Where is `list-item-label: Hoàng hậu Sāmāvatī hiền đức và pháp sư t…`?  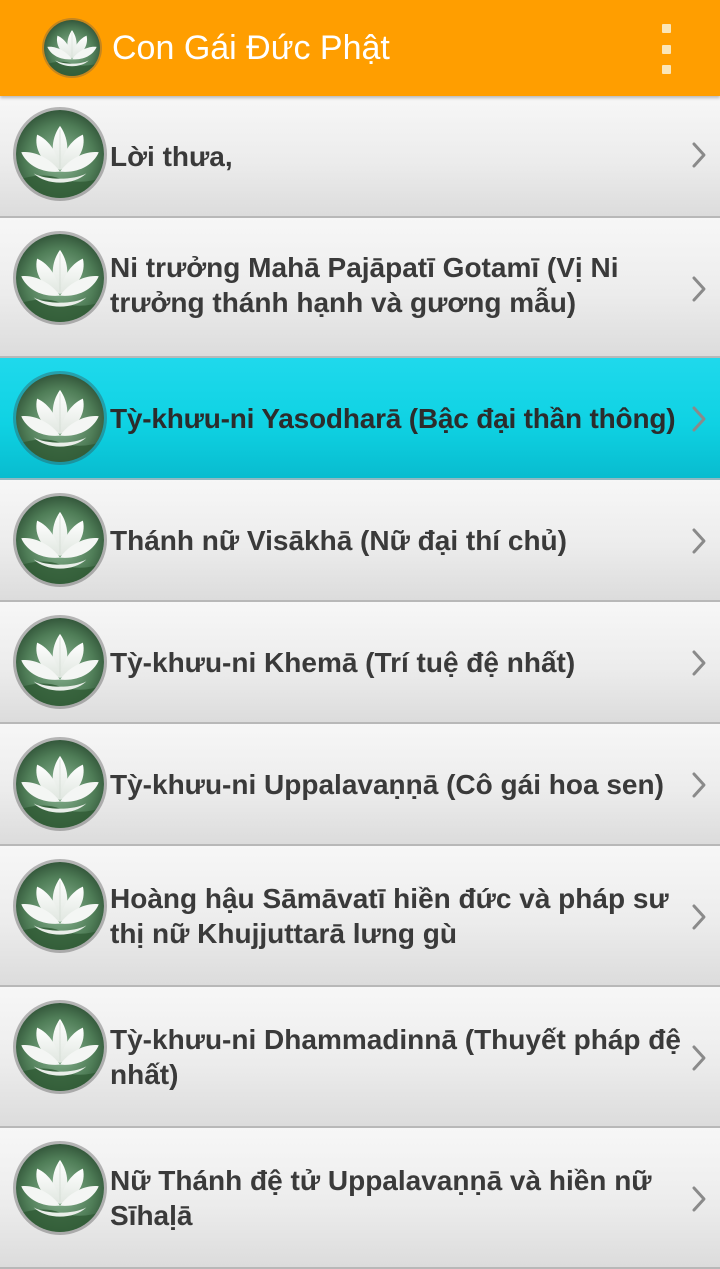
list-item-label: Hoàng hậu Sāmāvatī hiền đức và pháp sư t… is located at coordinates (389, 916).